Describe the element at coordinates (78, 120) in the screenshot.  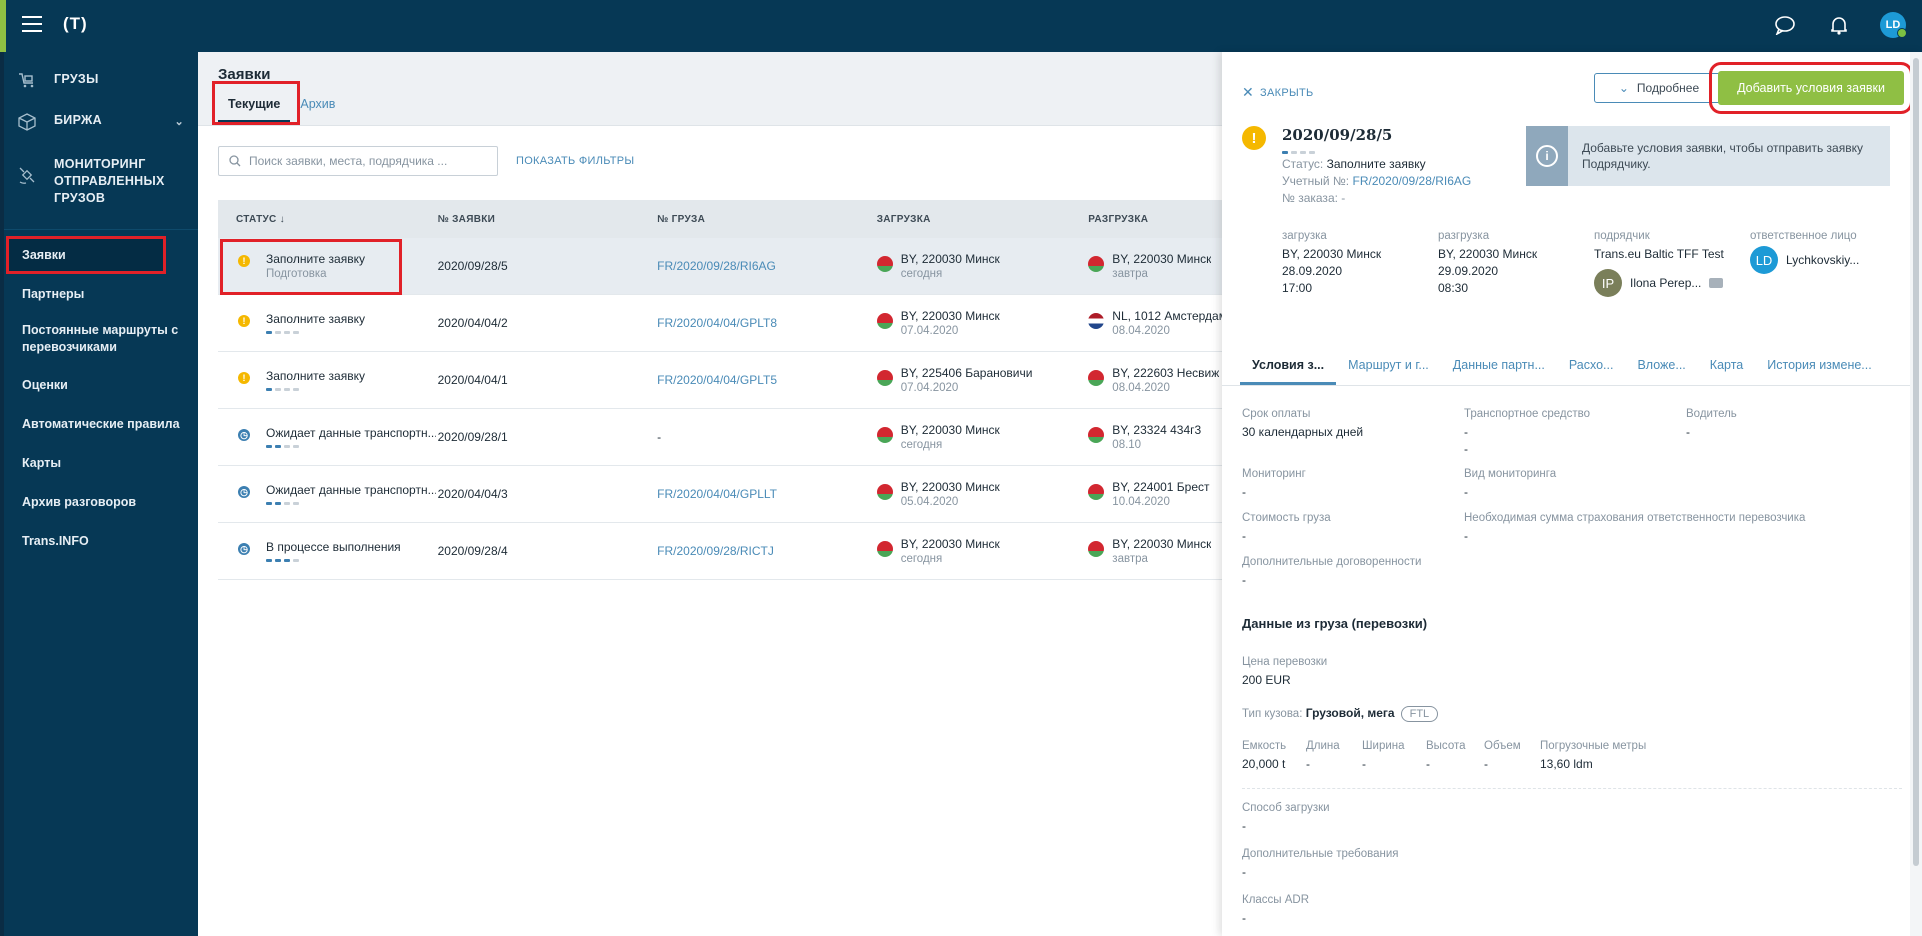
I see `sidebar-item-label: БИРЖА` at that location.